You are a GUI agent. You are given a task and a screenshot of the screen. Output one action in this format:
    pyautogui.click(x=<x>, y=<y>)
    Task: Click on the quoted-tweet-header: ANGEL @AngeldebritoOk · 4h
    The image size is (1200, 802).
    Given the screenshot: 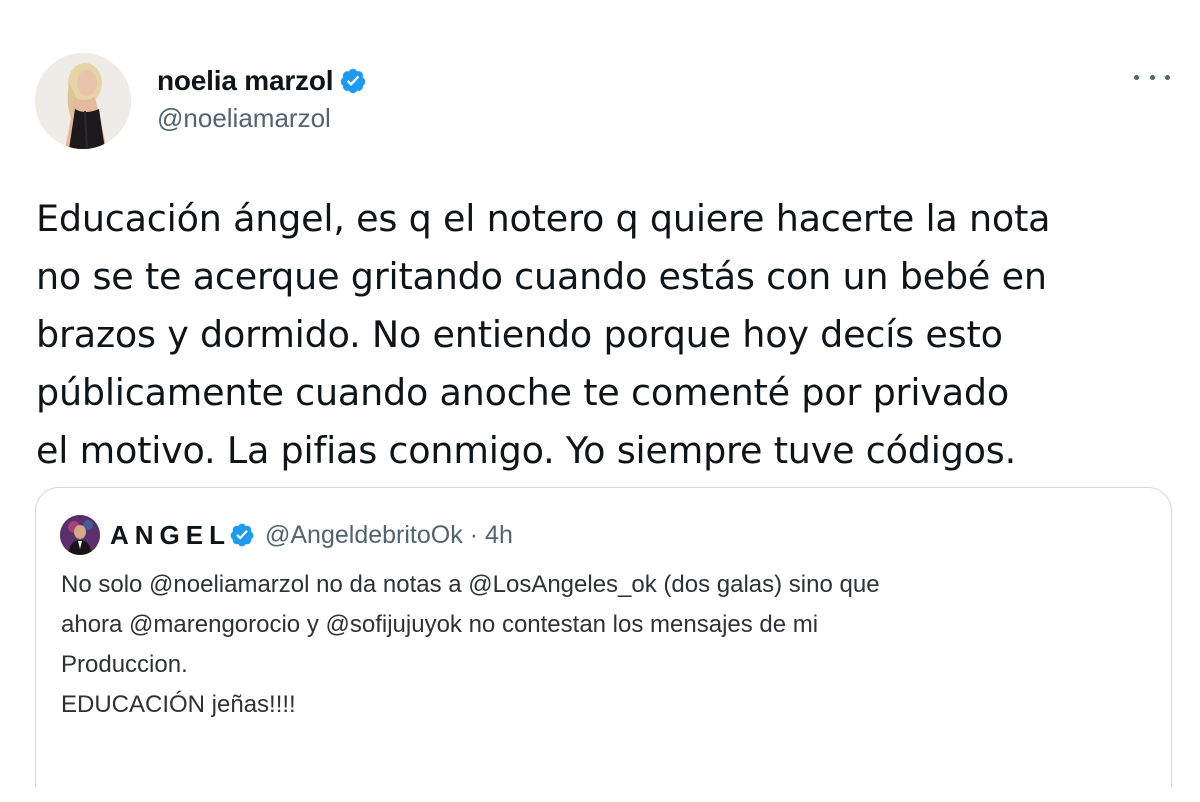 What is the action you would take?
    pyautogui.click(x=286, y=535)
    